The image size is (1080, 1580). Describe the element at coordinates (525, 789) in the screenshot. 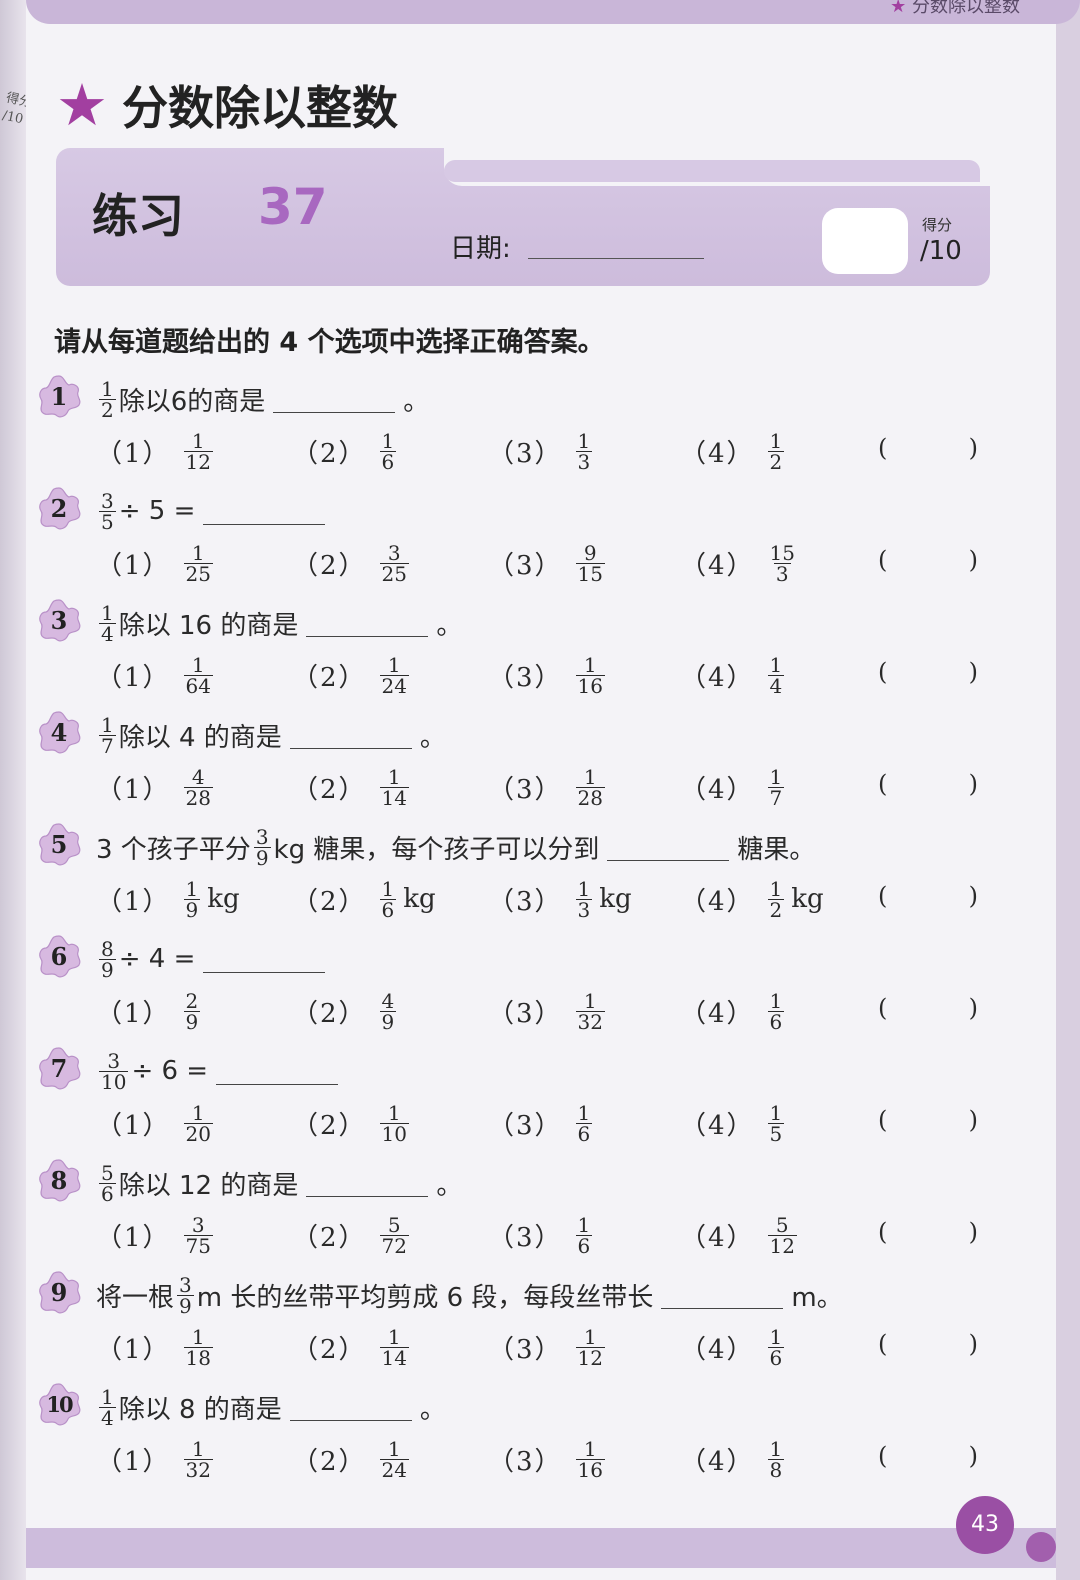

I see `option-number: （3）` at that location.